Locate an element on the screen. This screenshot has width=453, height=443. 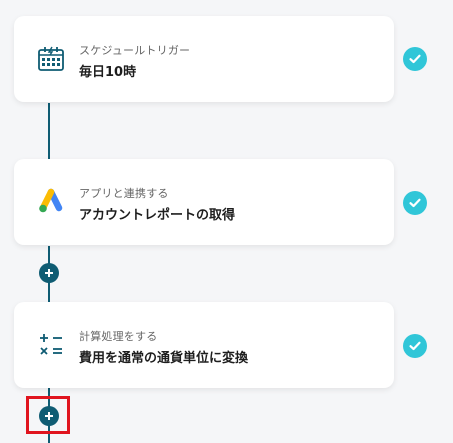
calculator-icon is located at coordinates (51, 345).